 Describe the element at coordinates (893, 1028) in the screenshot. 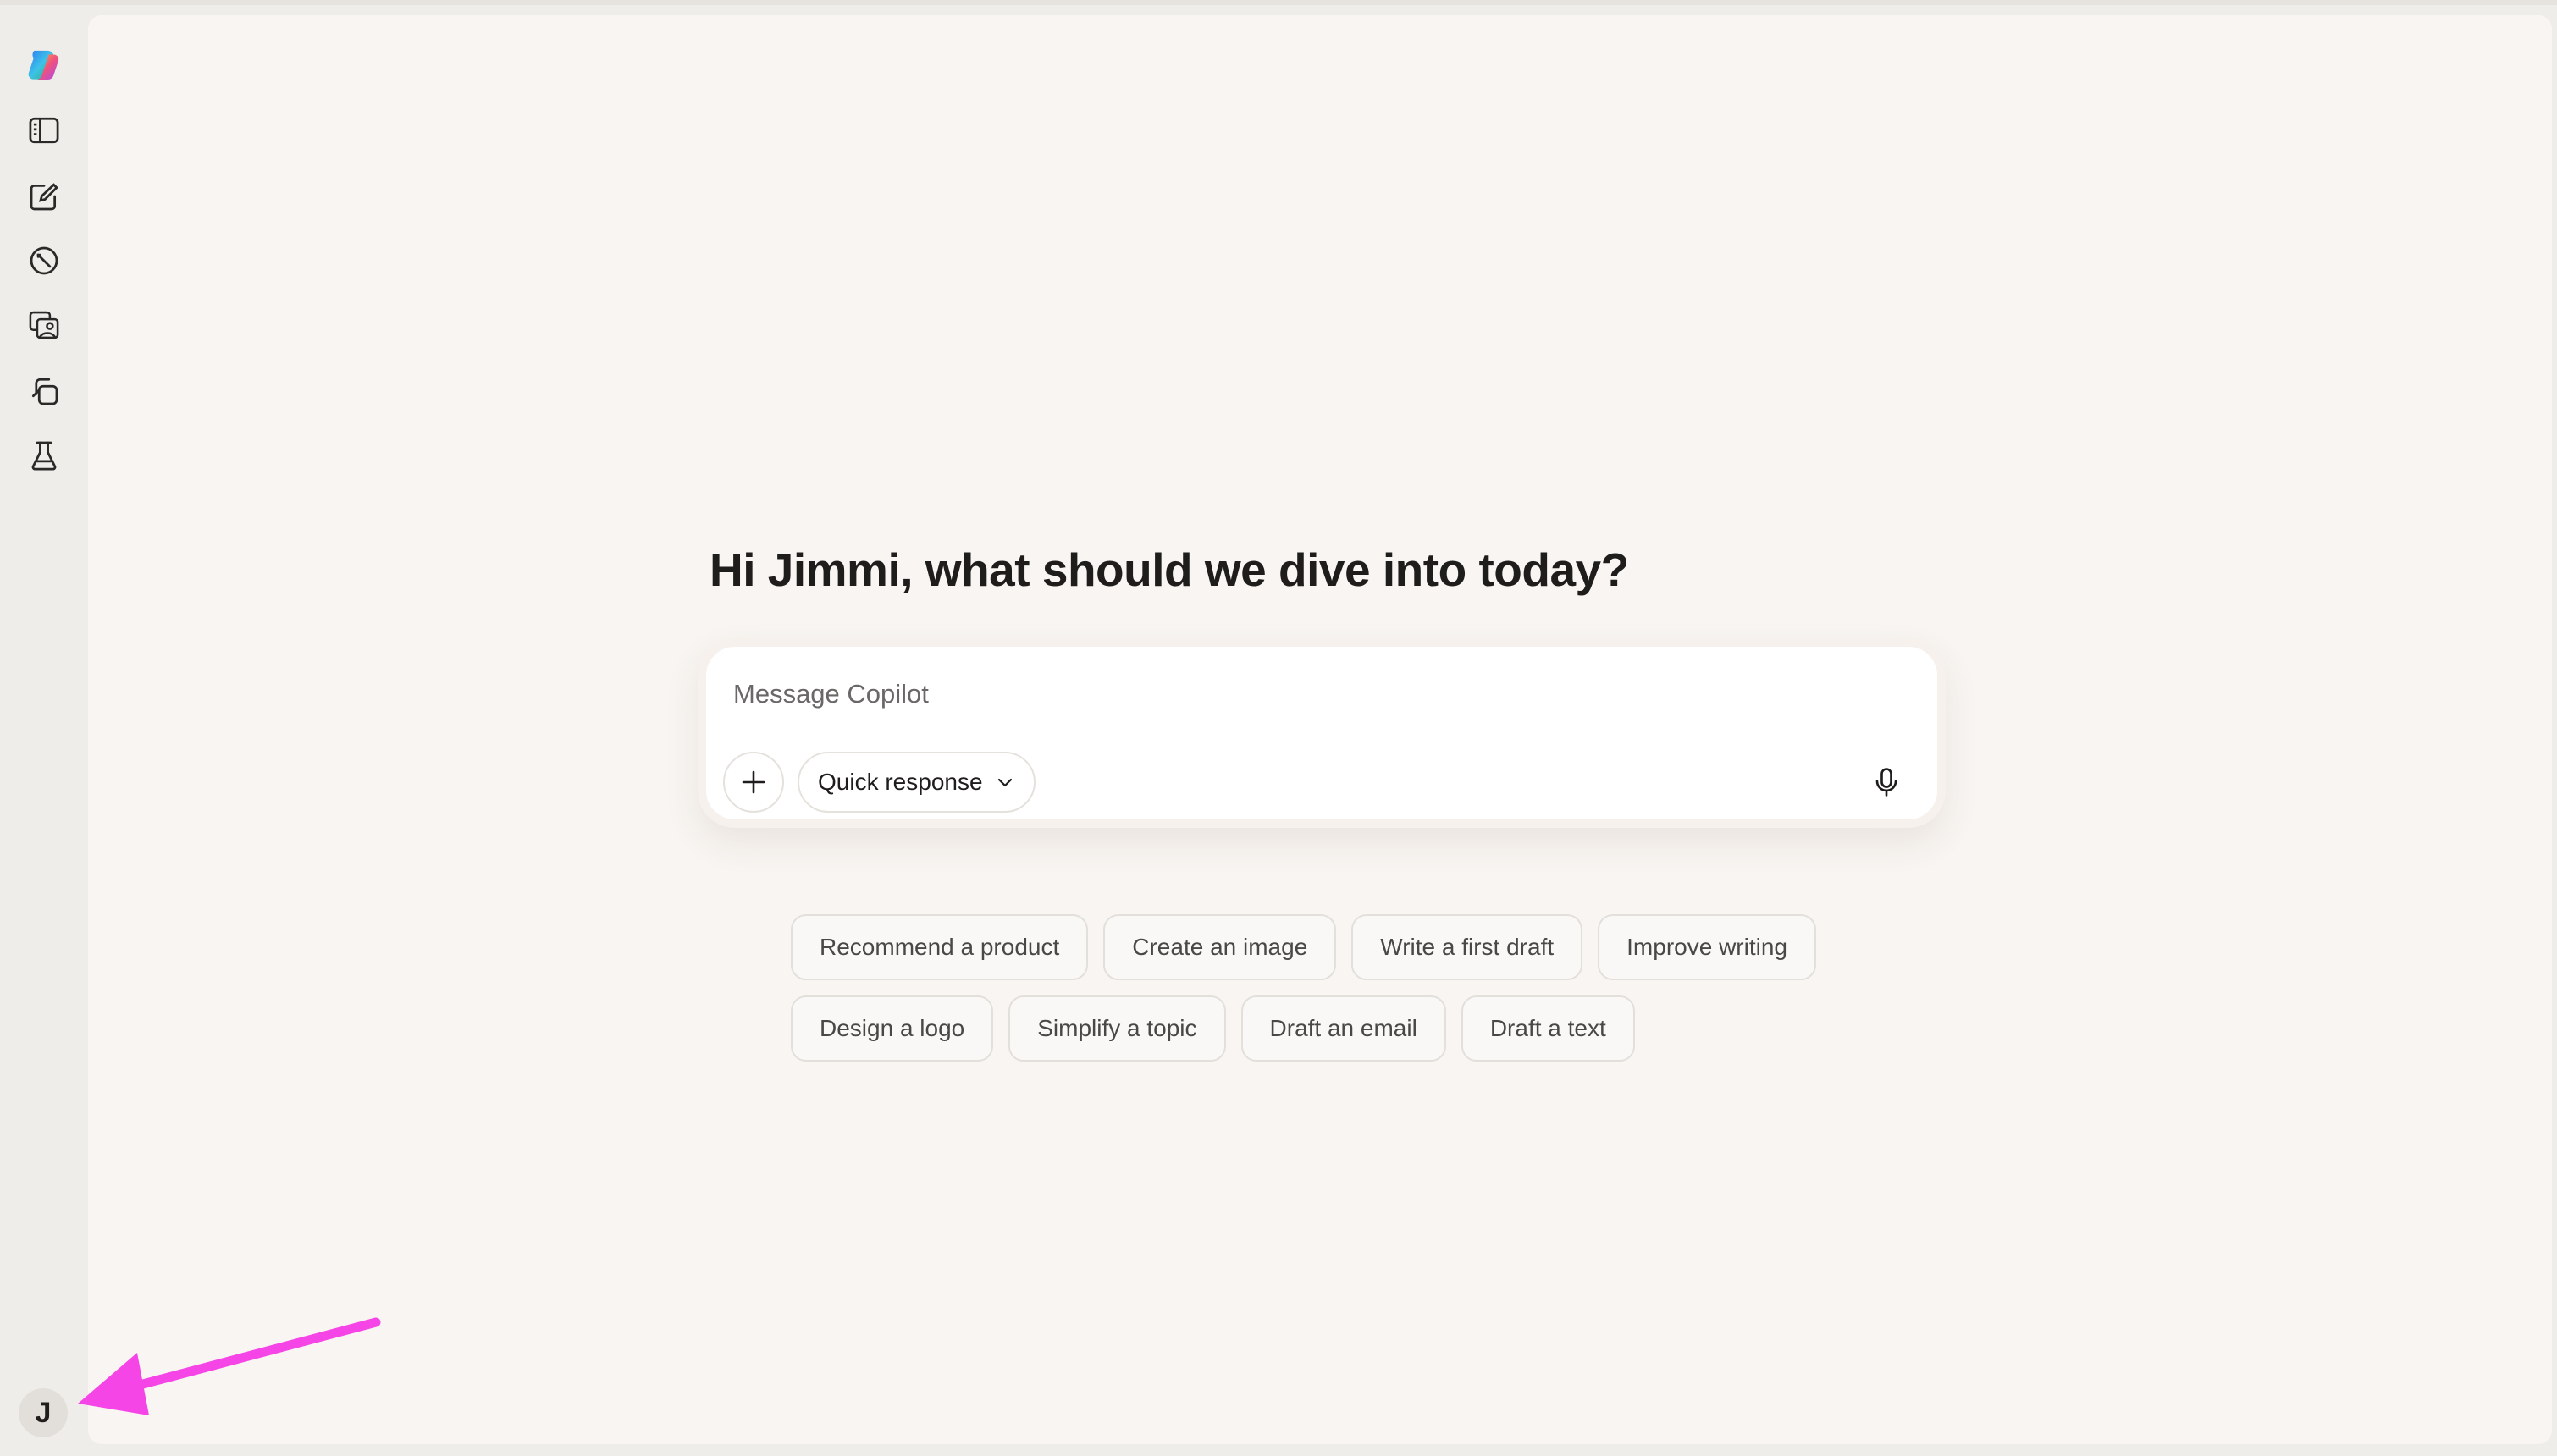

I see `suggestion-chip: Design a logo` at that location.